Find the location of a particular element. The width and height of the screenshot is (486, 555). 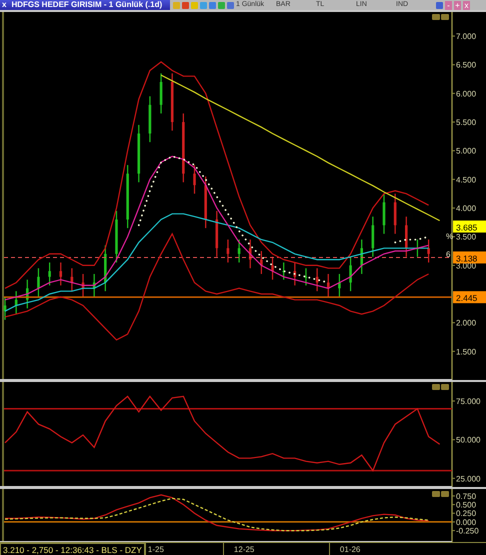

axis-label: 0.750 is located at coordinates (466, 496).